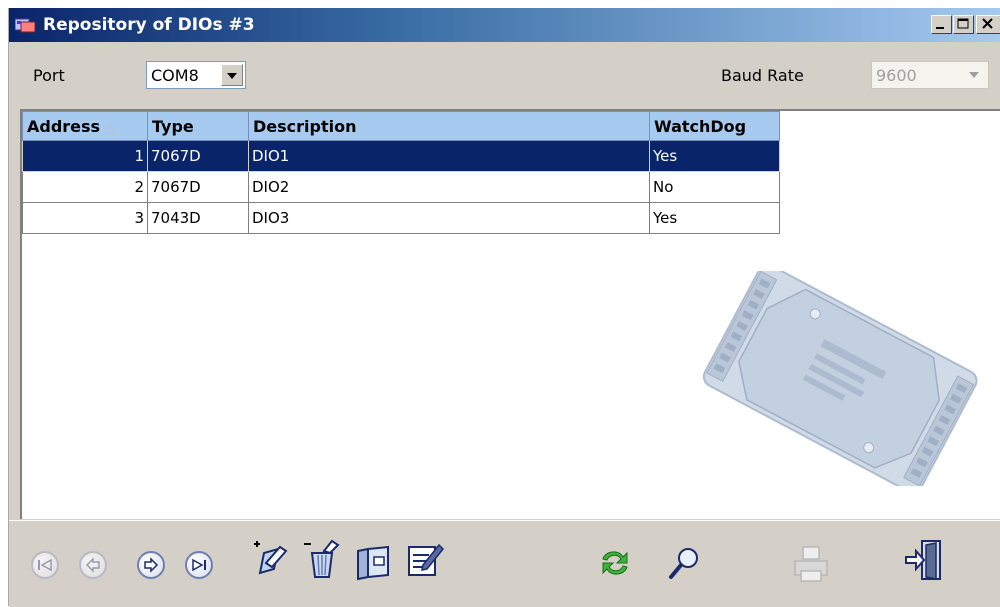 This screenshot has width=1000, height=607. I want to click on close-icon, so click(987, 23).